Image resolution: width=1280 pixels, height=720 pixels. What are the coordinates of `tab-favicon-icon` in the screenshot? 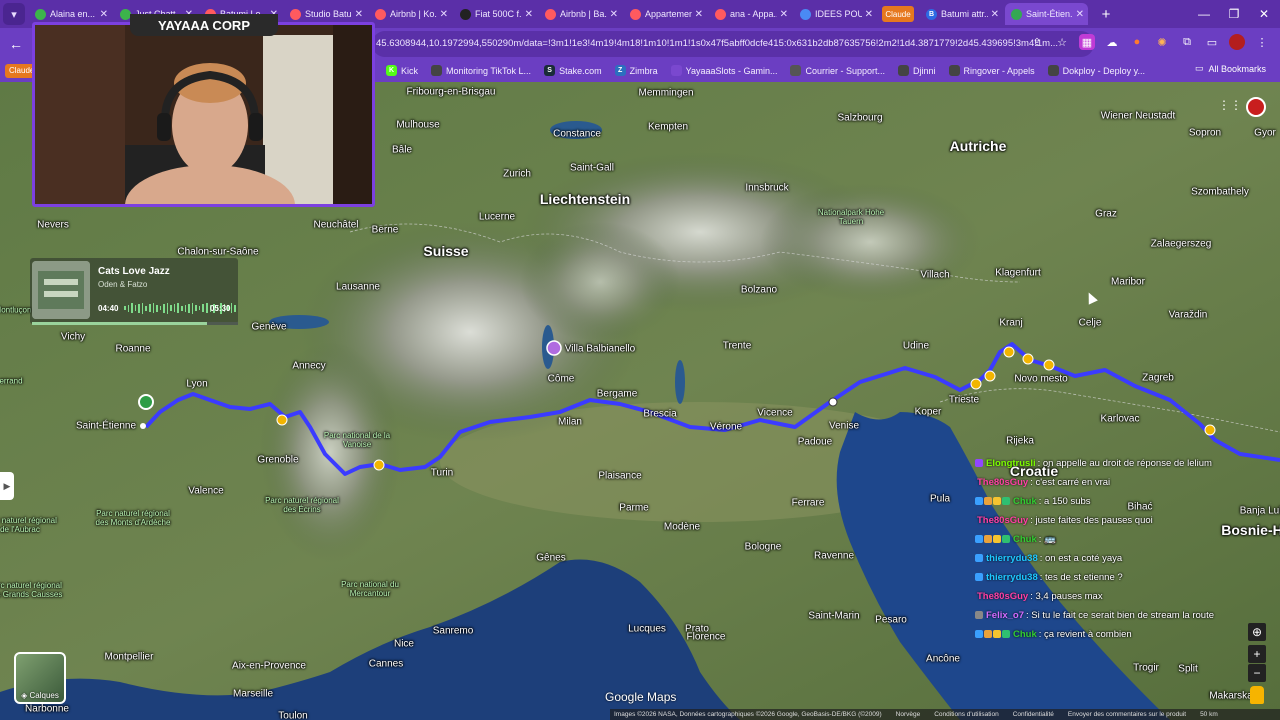 It's located at (295, 14).